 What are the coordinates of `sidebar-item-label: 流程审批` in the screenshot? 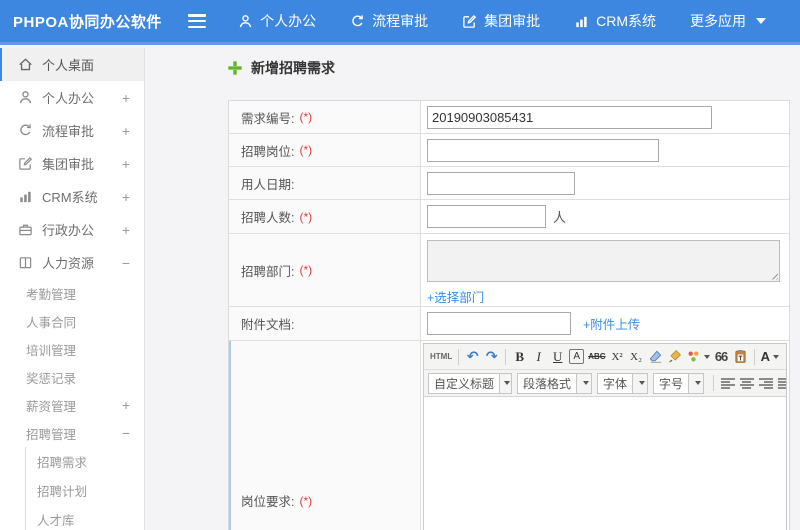 It's located at (68, 131).